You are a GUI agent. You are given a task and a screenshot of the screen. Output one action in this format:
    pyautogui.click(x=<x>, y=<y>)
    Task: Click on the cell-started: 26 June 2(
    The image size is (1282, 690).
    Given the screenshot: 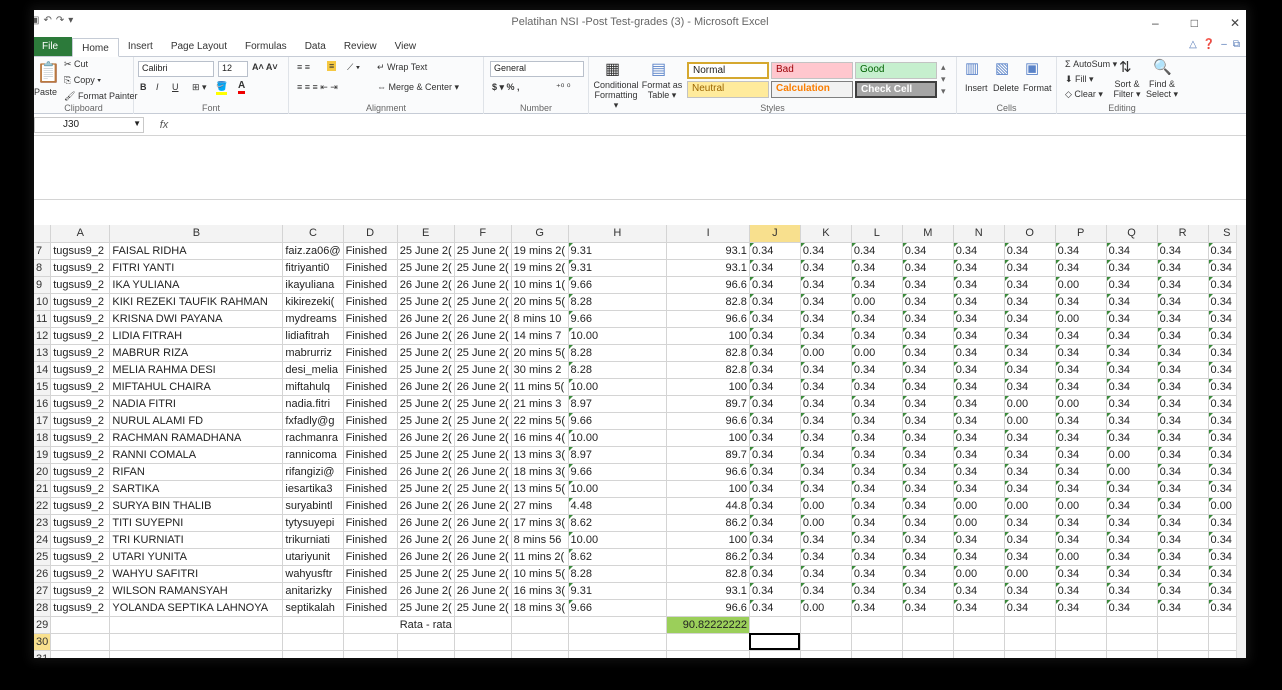 What is the action you would take?
    pyautogui.click(x=426, y=285)
    